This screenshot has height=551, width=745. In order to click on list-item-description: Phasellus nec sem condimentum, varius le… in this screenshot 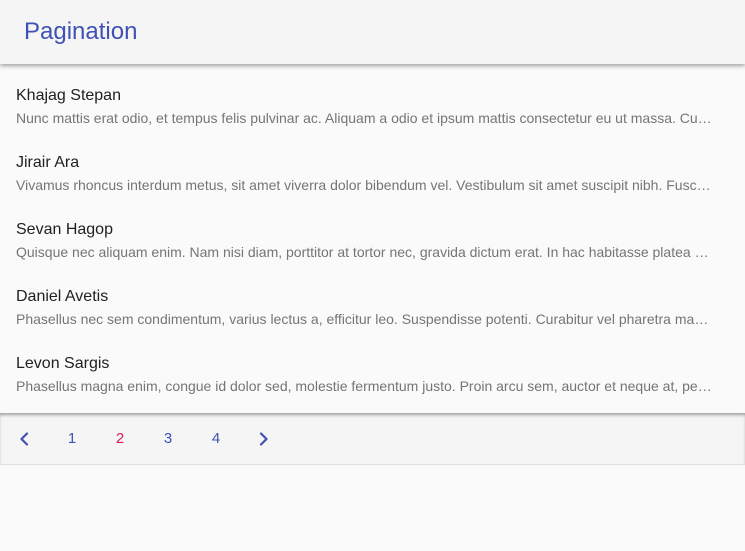, I will do `click(364, 319)`.